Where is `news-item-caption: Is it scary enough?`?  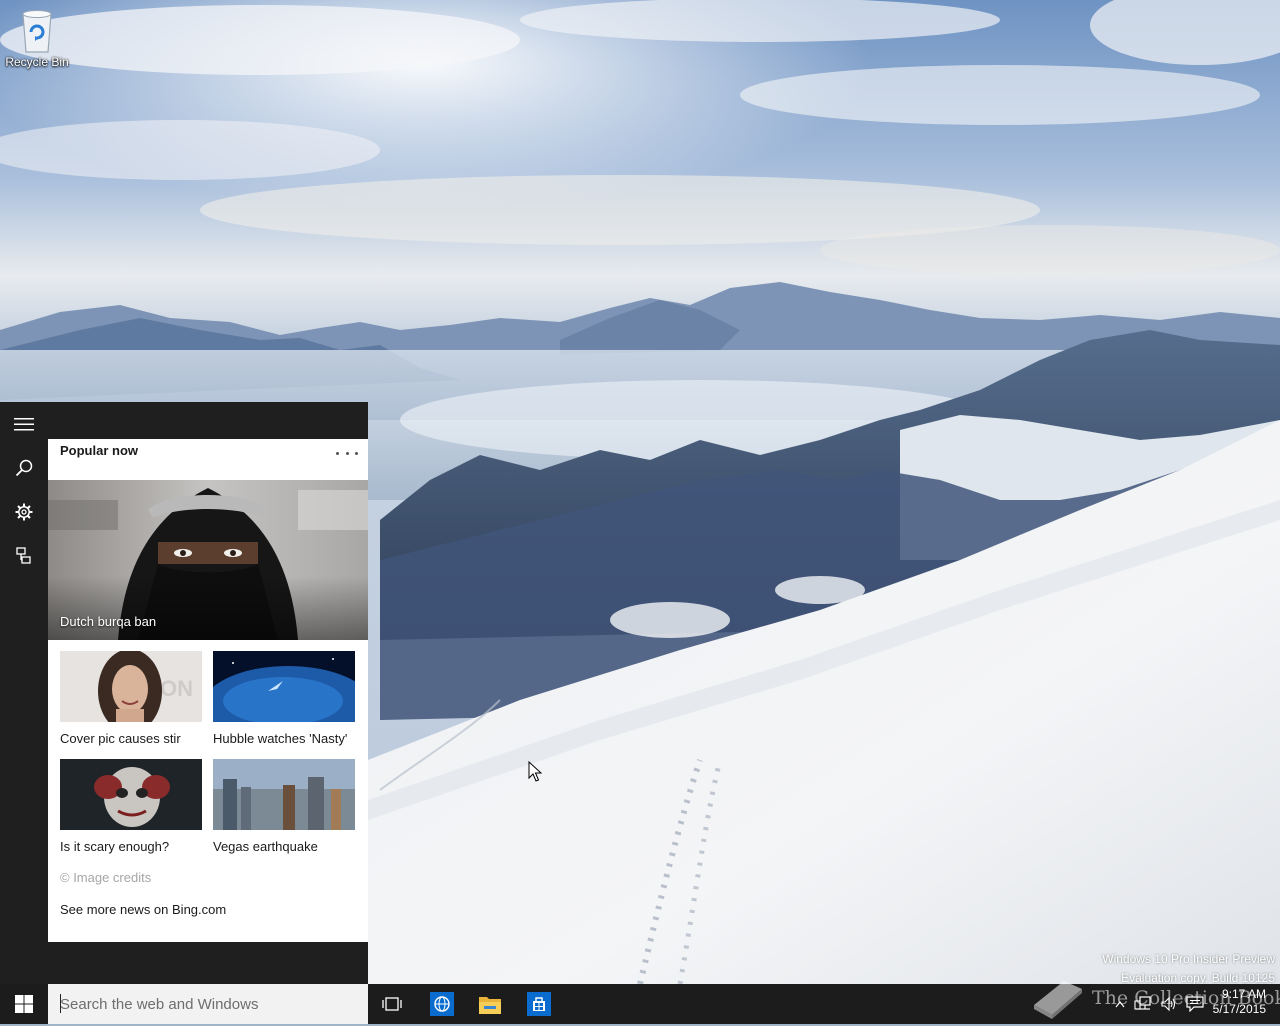
news-item-caption: Is it scary enough? is located at coordinates (115, 846).